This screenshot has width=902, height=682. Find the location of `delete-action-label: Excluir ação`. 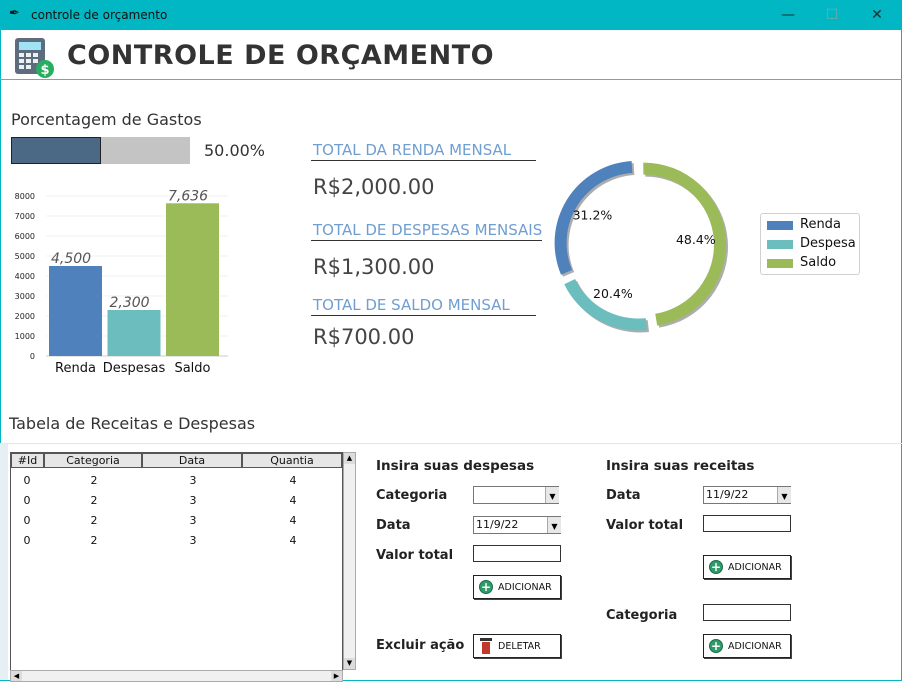

delete-action-label: Excluir ação is located at coordinates (420, 645).